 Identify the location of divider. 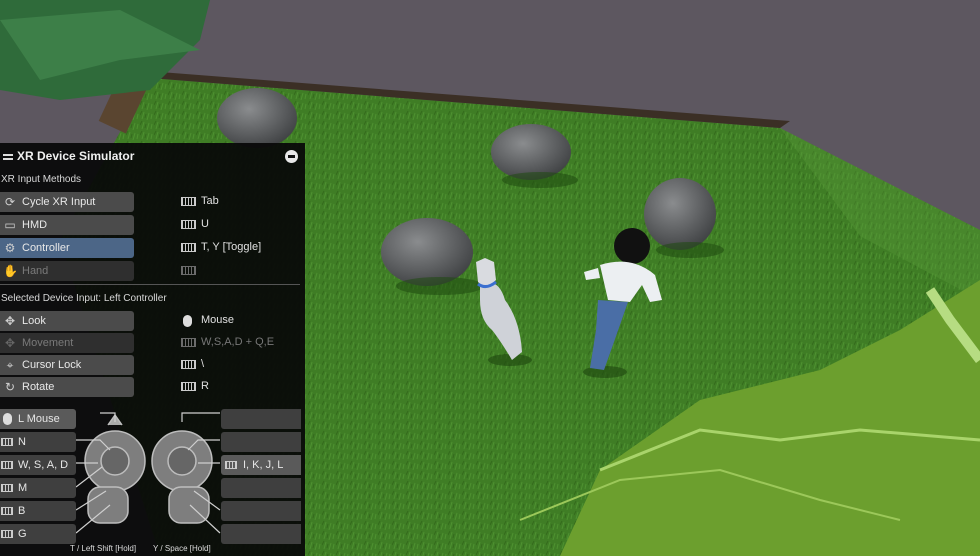
(150, 284).